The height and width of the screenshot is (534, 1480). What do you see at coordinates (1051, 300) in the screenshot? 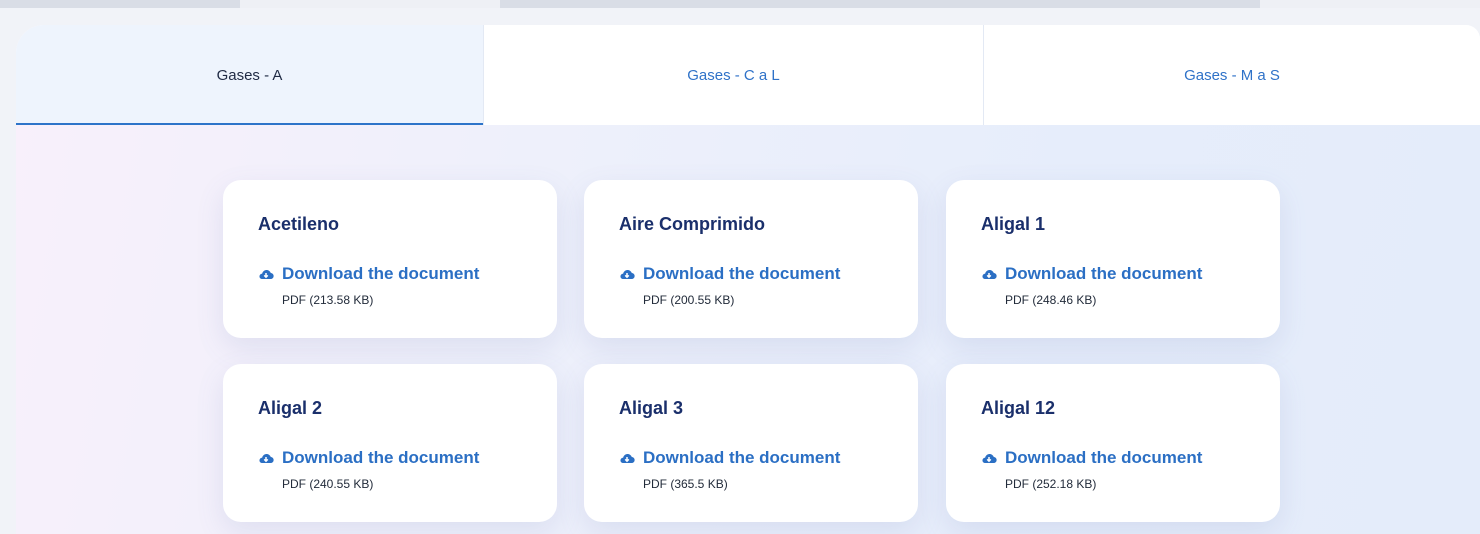
I see `file-meta: PDF (248.46 KB)` at bounding box center [1051, 300].